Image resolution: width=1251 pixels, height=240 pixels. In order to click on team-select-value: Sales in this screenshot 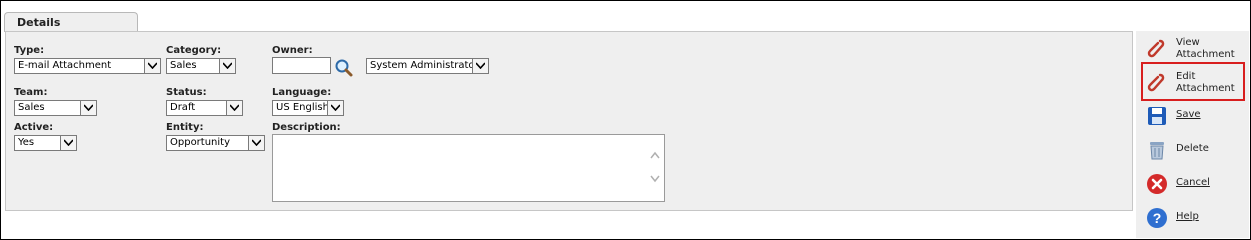, I will do `click(31, 107)`.